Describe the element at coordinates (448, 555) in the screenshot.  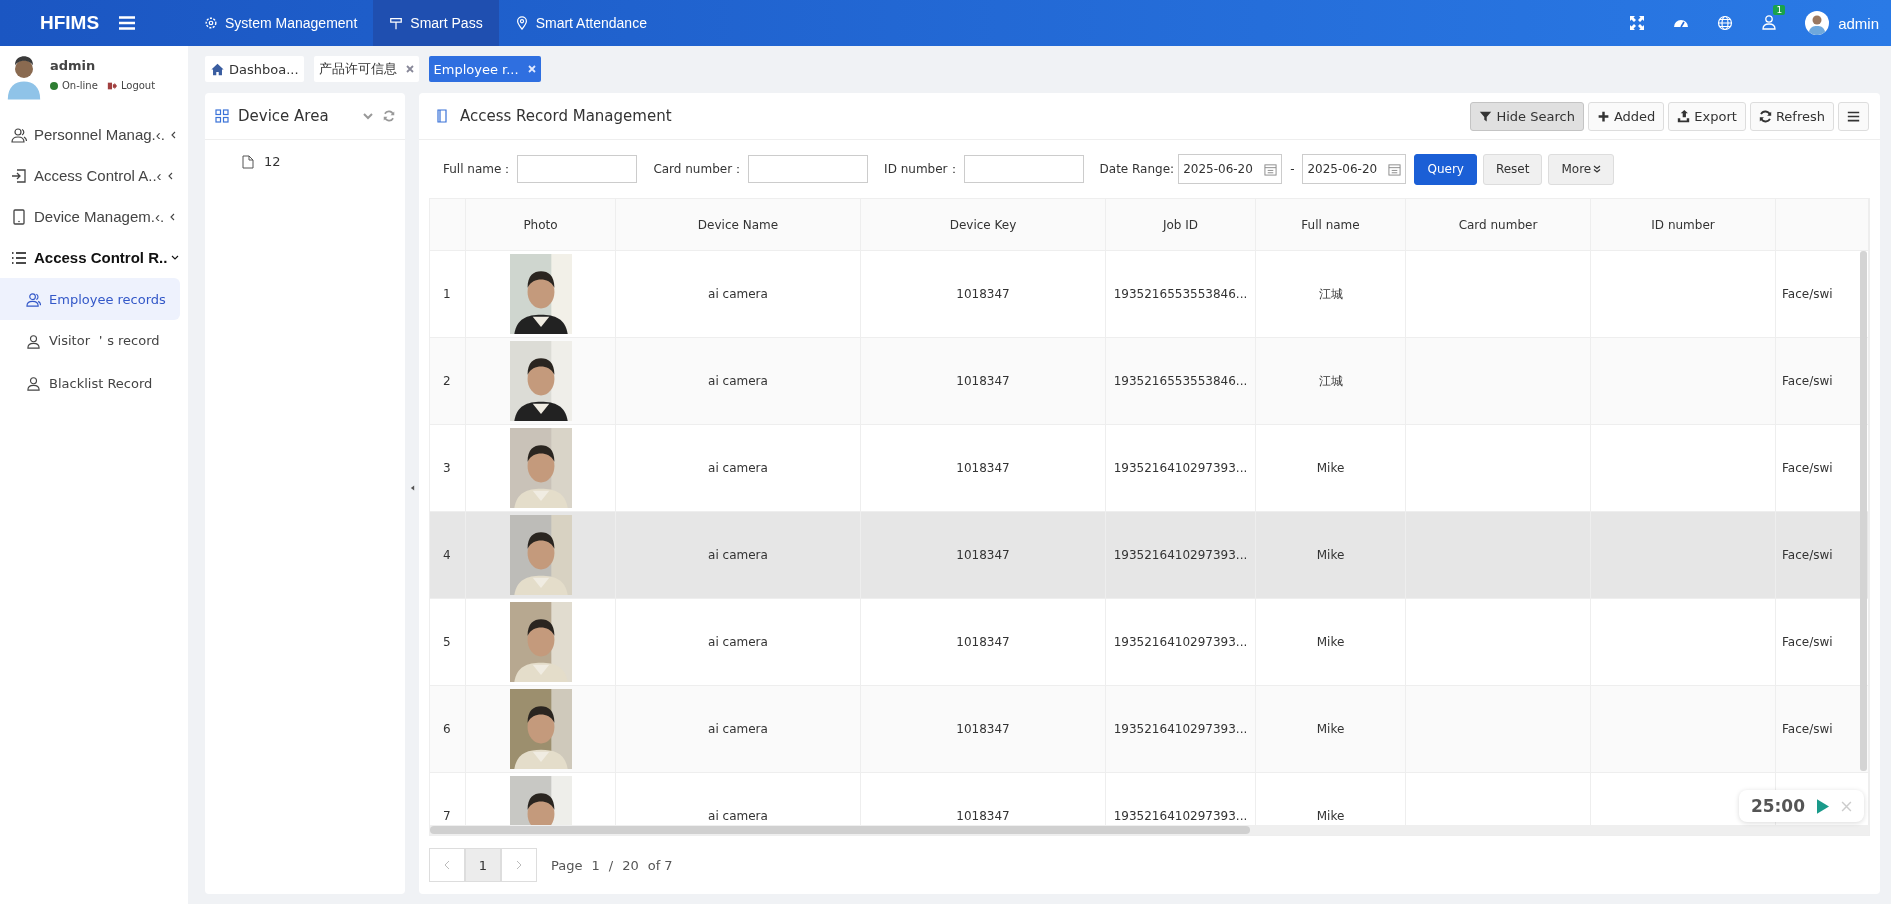
I see `row-number: 4` at that location.